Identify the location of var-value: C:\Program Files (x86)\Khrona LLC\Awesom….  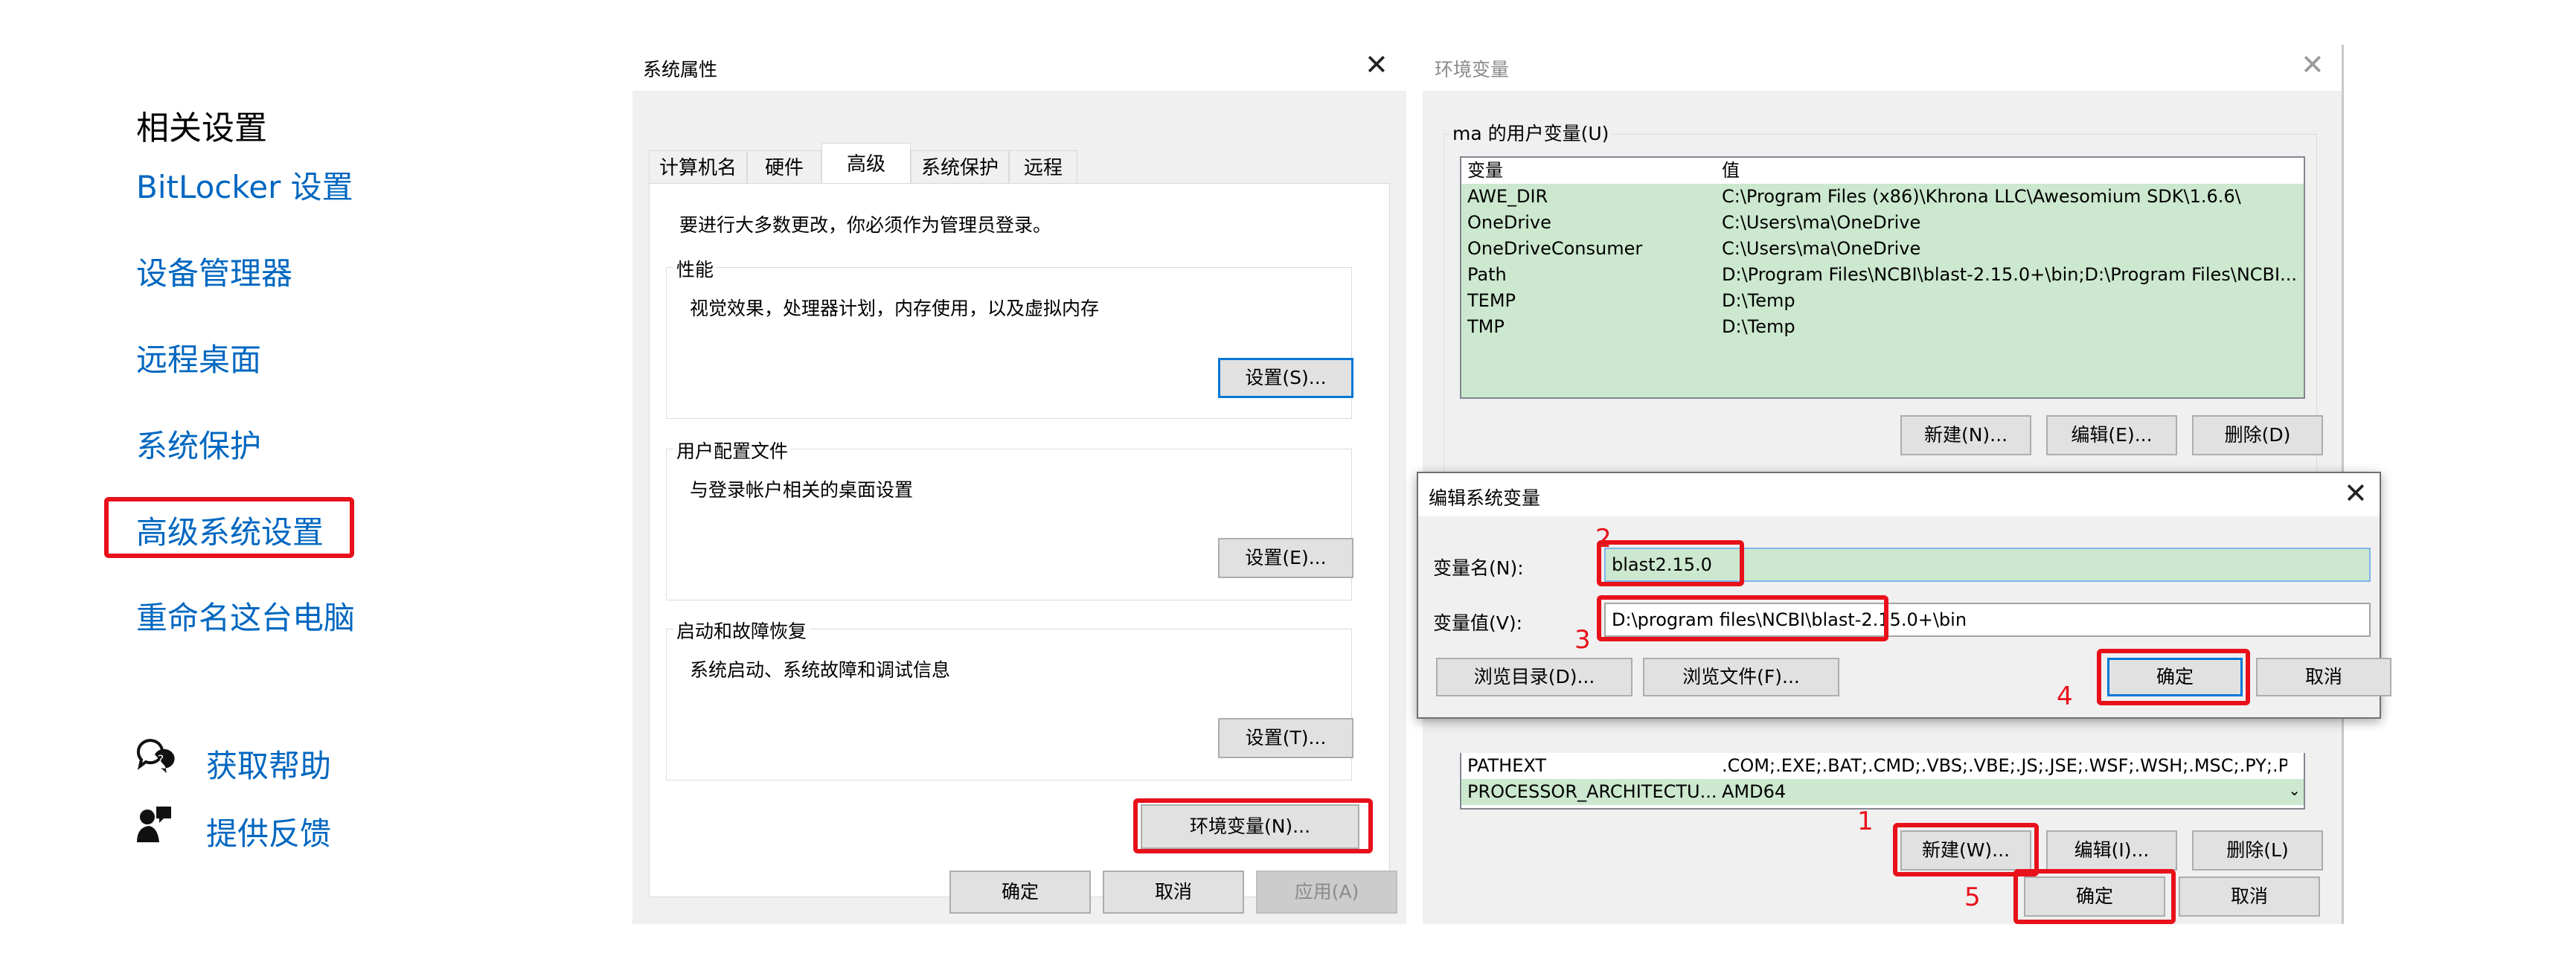
(1982, 196).